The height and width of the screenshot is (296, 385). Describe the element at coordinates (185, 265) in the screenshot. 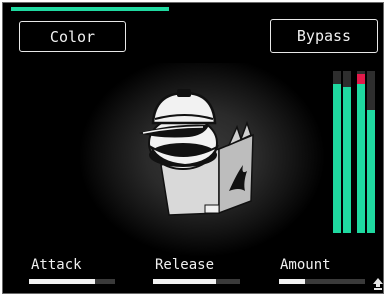

I see `release-label: Release` at that location.